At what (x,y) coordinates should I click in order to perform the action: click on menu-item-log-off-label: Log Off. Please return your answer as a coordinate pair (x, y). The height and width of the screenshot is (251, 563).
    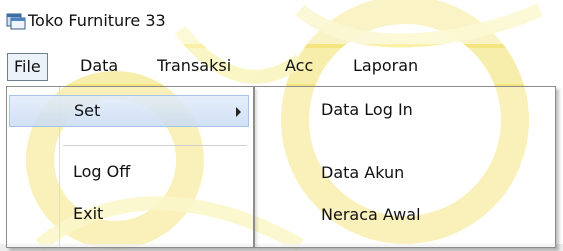
    Looking at the image, I should click on (102, 171).